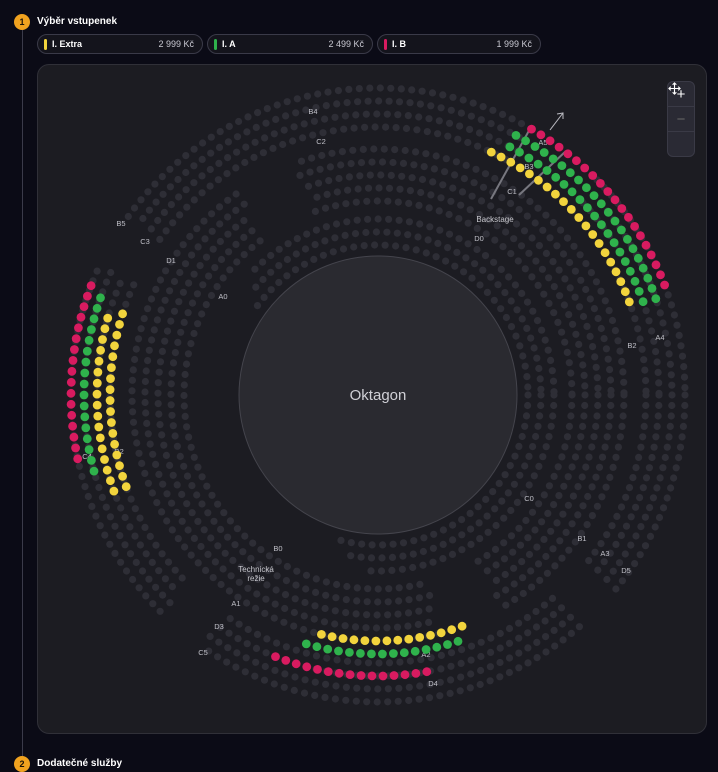  What do you see at coordinates (77, 21) in the screenshot?
I see `step-1-title: Výběr vstupenek` at bounding box center [77, 21].